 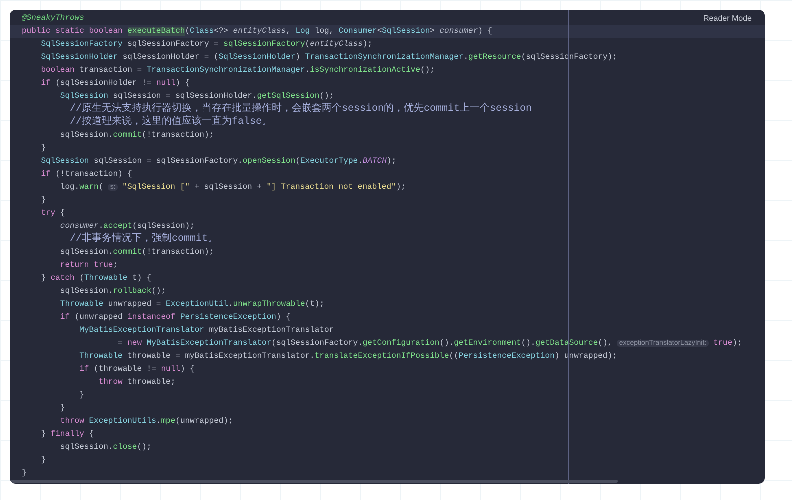 I want to click on code-line: SqlSessionFactory sqlSessionFactory = sqlSessionFactory(entityClass);, so click(x=206, y=45).